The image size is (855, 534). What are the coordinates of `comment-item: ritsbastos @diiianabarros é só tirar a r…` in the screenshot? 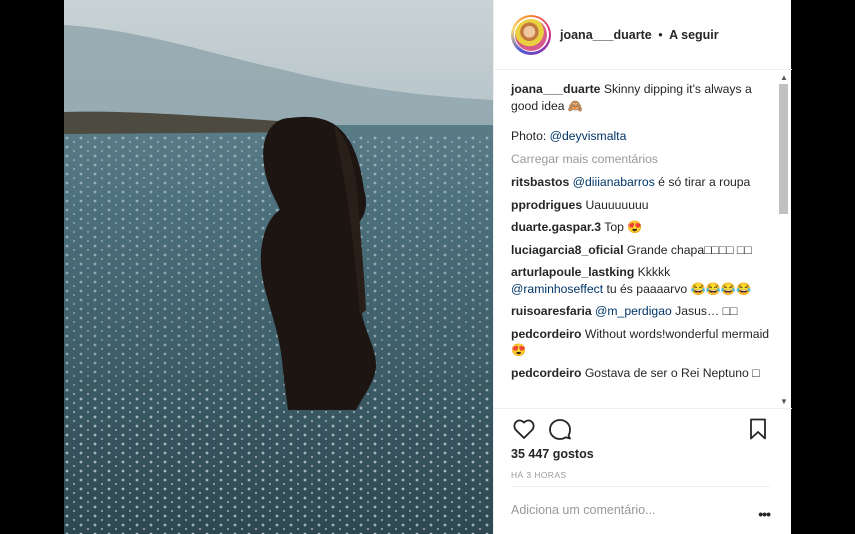 It's located at (640, 182).